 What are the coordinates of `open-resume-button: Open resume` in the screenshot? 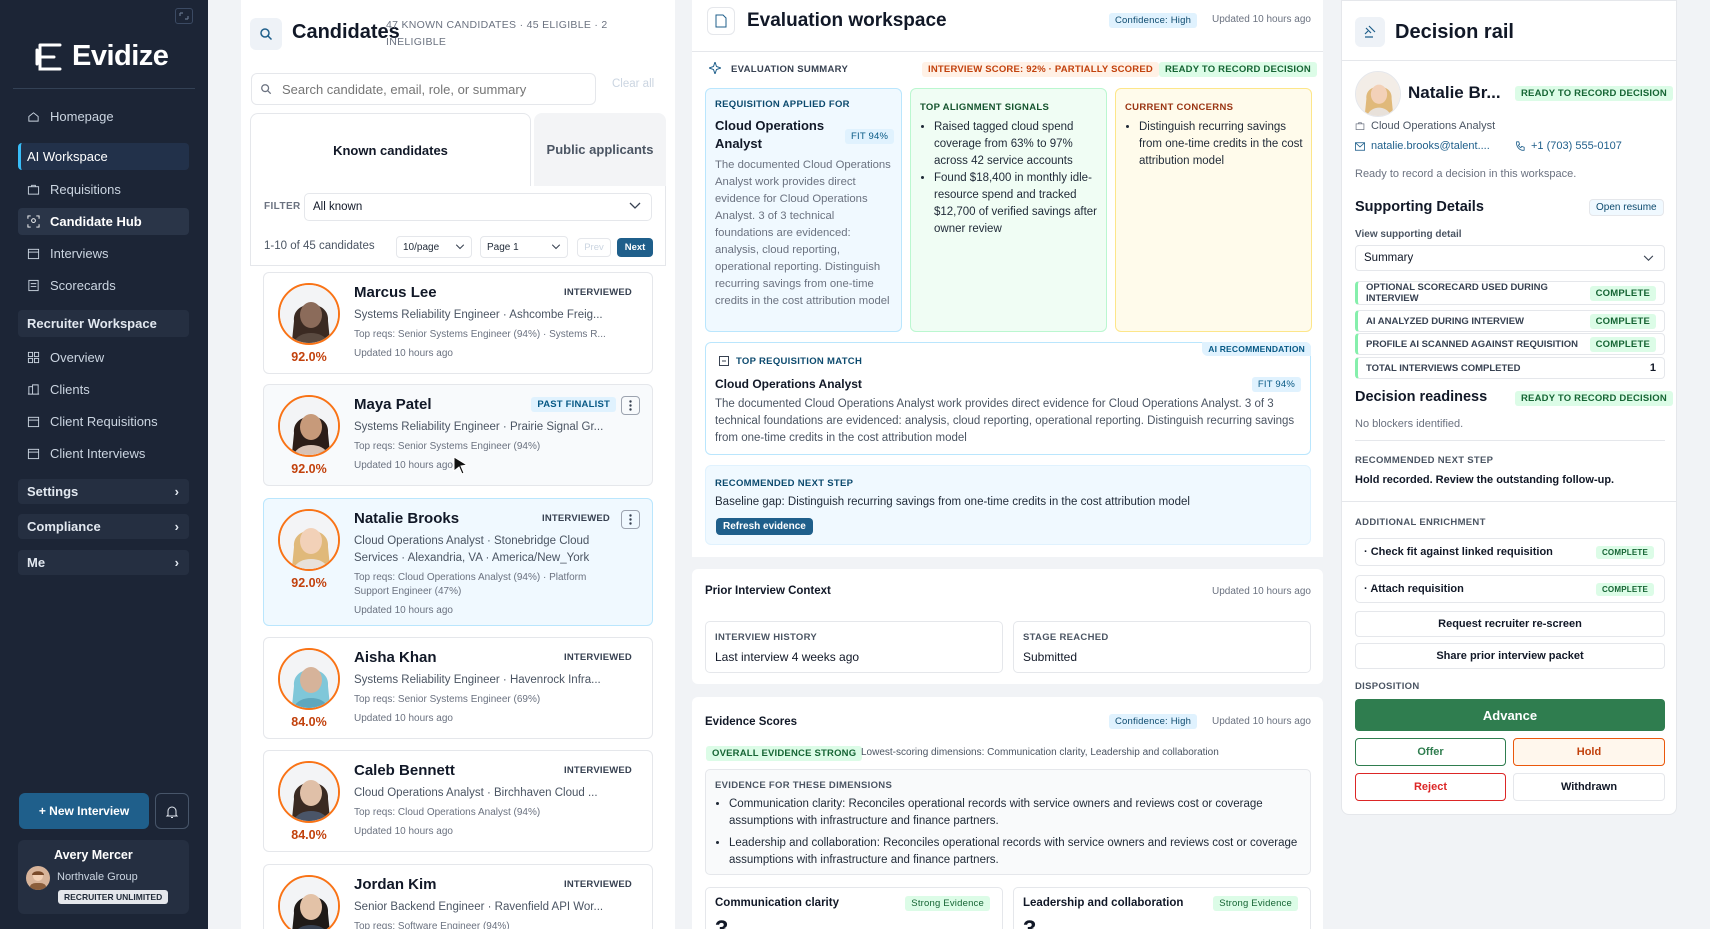 It's located at (1626, 207).